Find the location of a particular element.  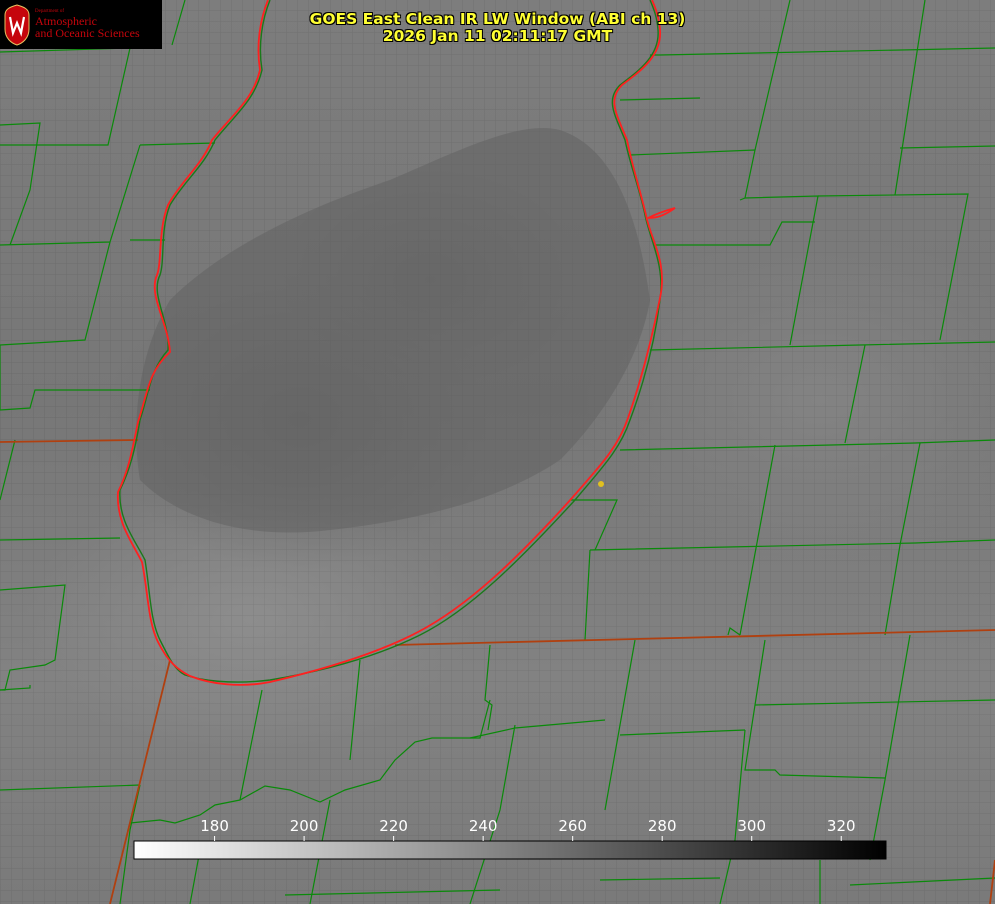

colorbar-tick-label: 180 is located at coordinates (214, 826).